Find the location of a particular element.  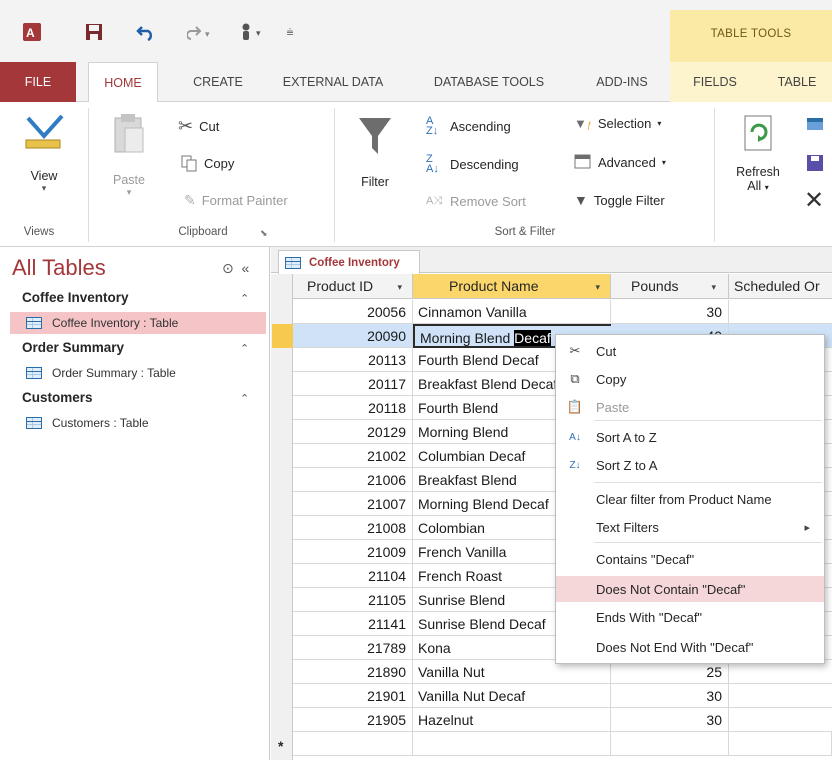

tab-table: TABLE is located at coordinates (797, 82).